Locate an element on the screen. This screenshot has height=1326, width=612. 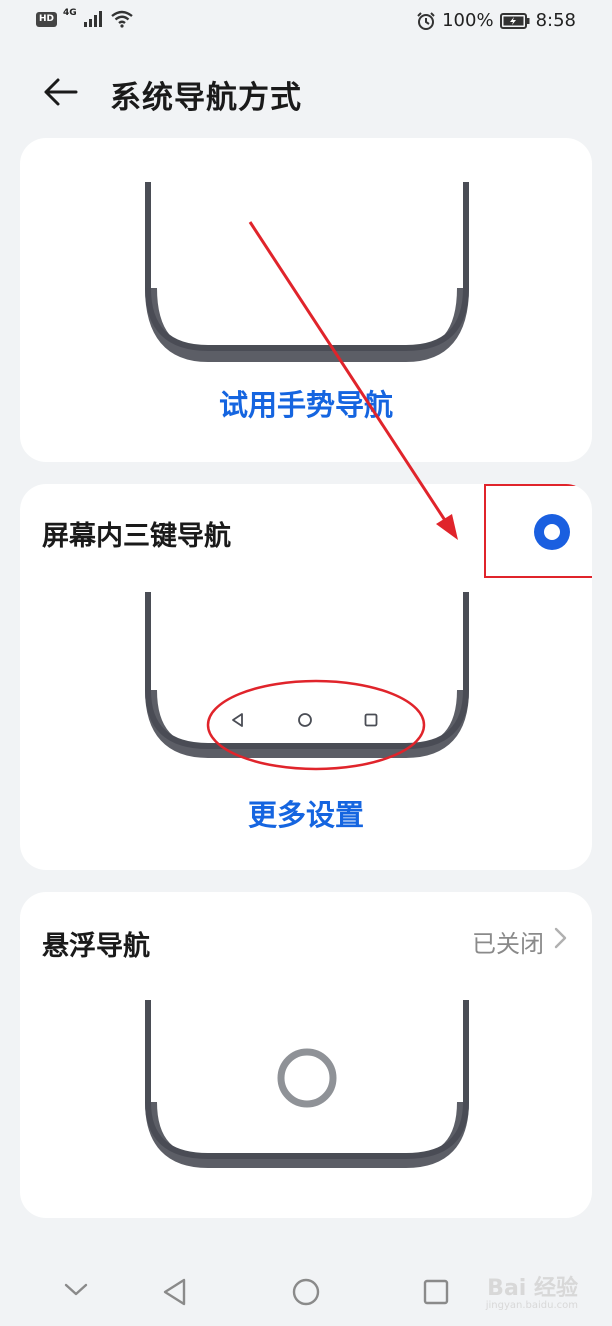
recent-square-icon is located at coordinates (371, 720).